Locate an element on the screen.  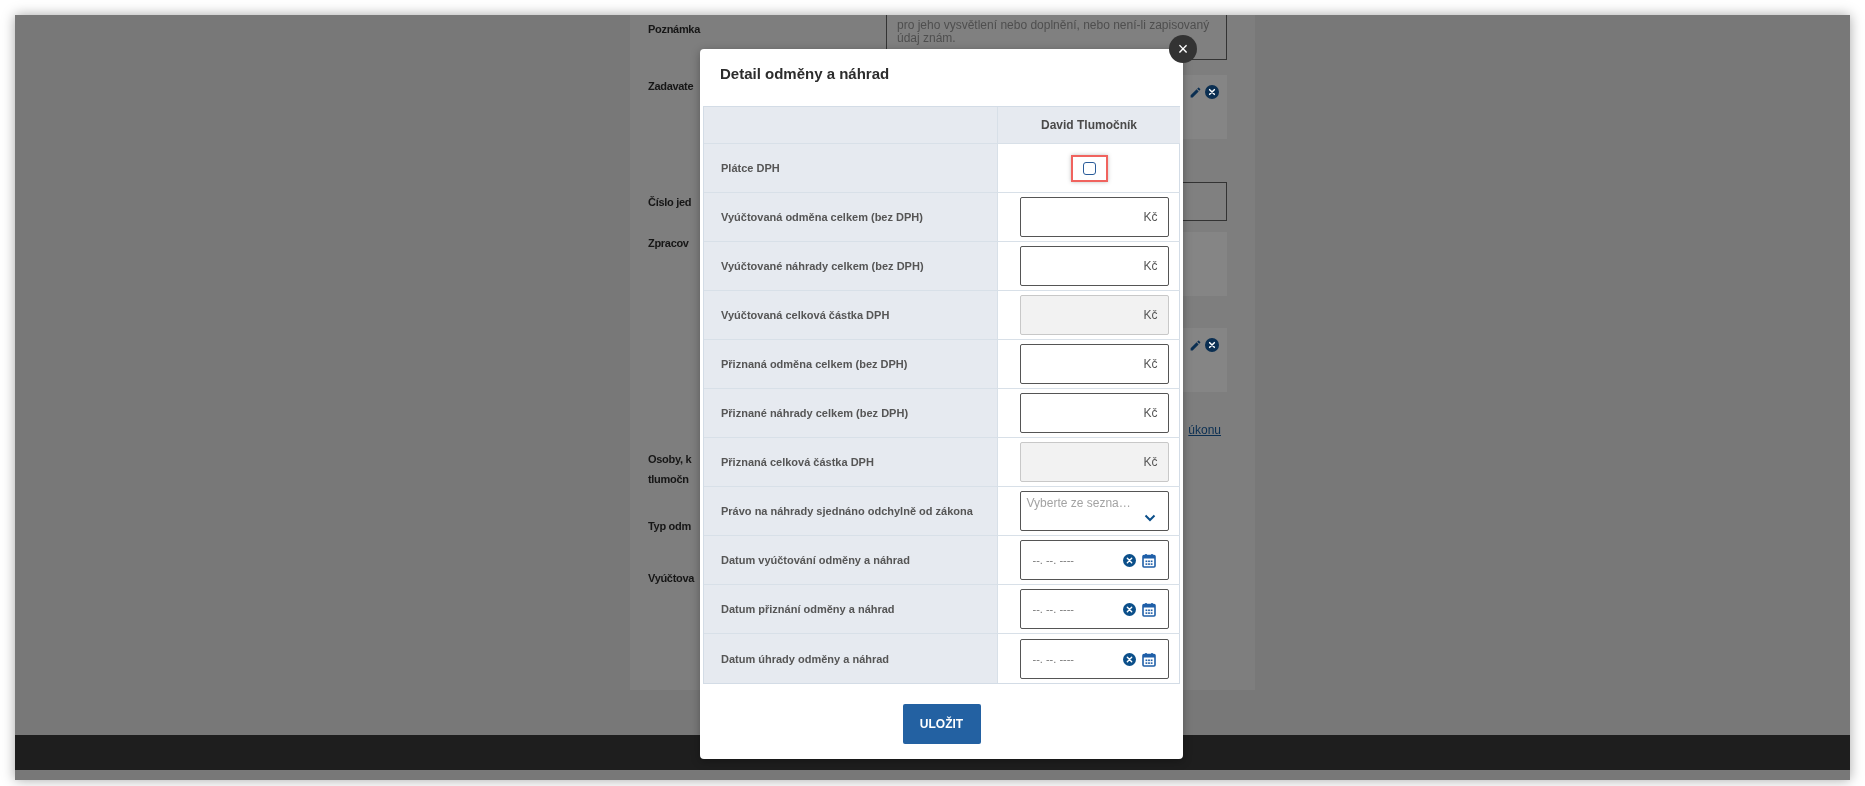
save-button: ULOŽIT is located at coordinates (941, 724).